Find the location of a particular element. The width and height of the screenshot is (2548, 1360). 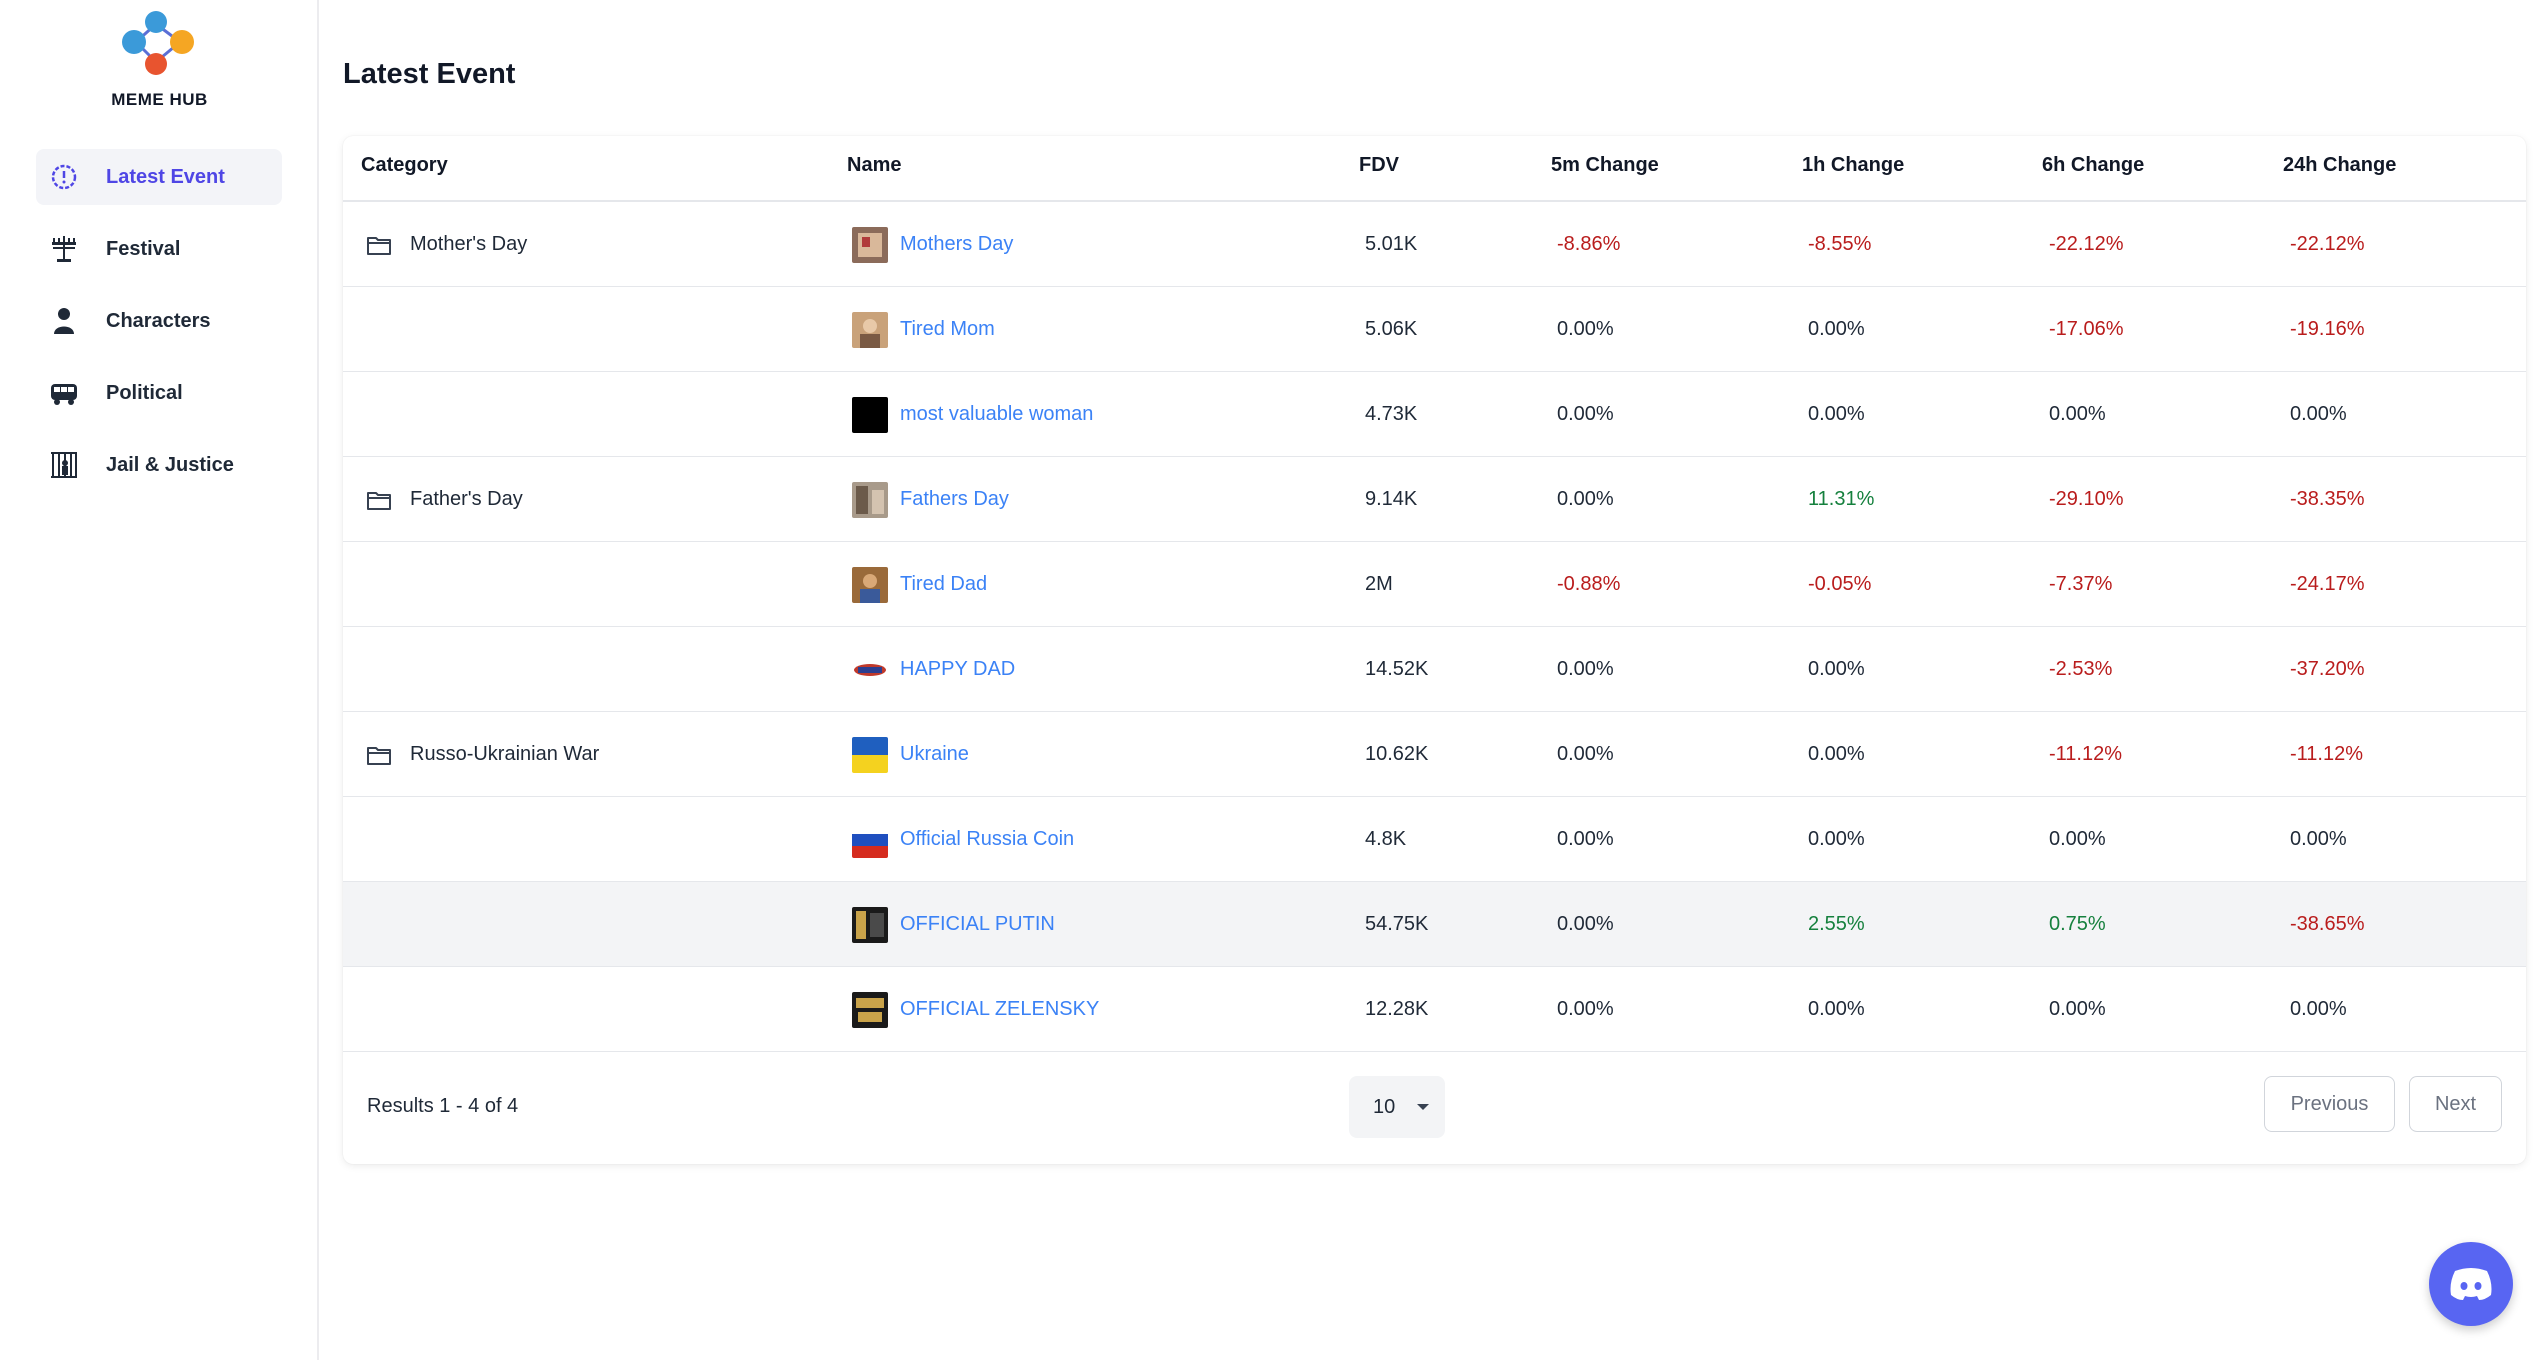

name-cell: Tired Mom is located at coordinates (923, 329).